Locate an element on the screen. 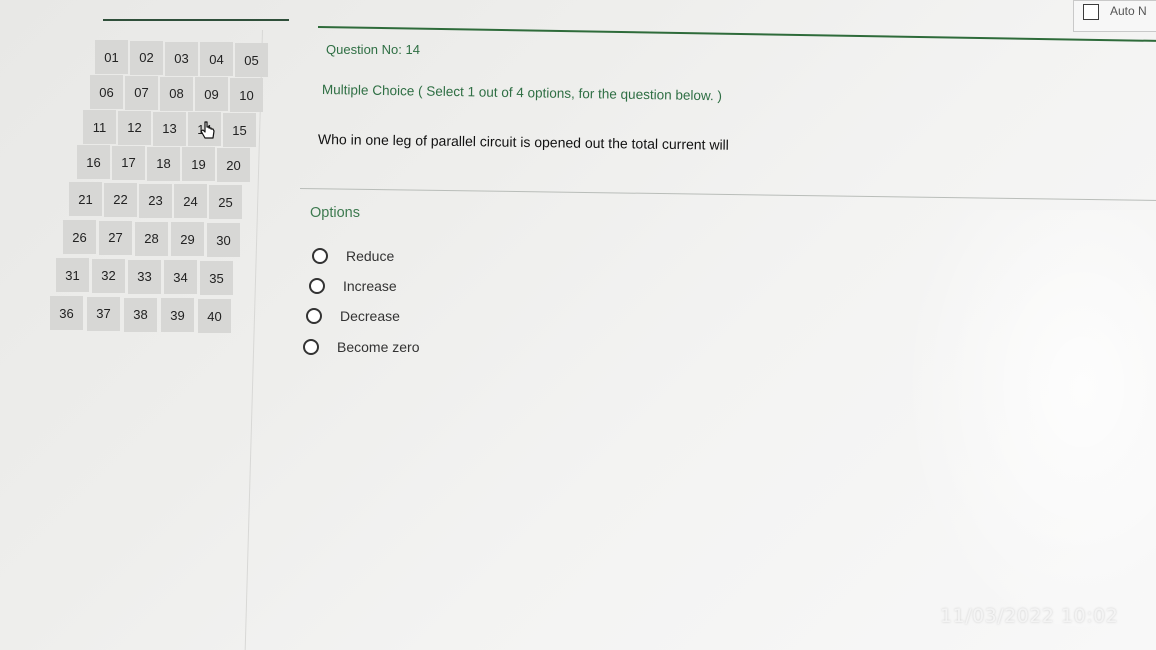 This screenshot has width=1156, height=650. question-number-button: 30 is located at coordinates (223, 240).